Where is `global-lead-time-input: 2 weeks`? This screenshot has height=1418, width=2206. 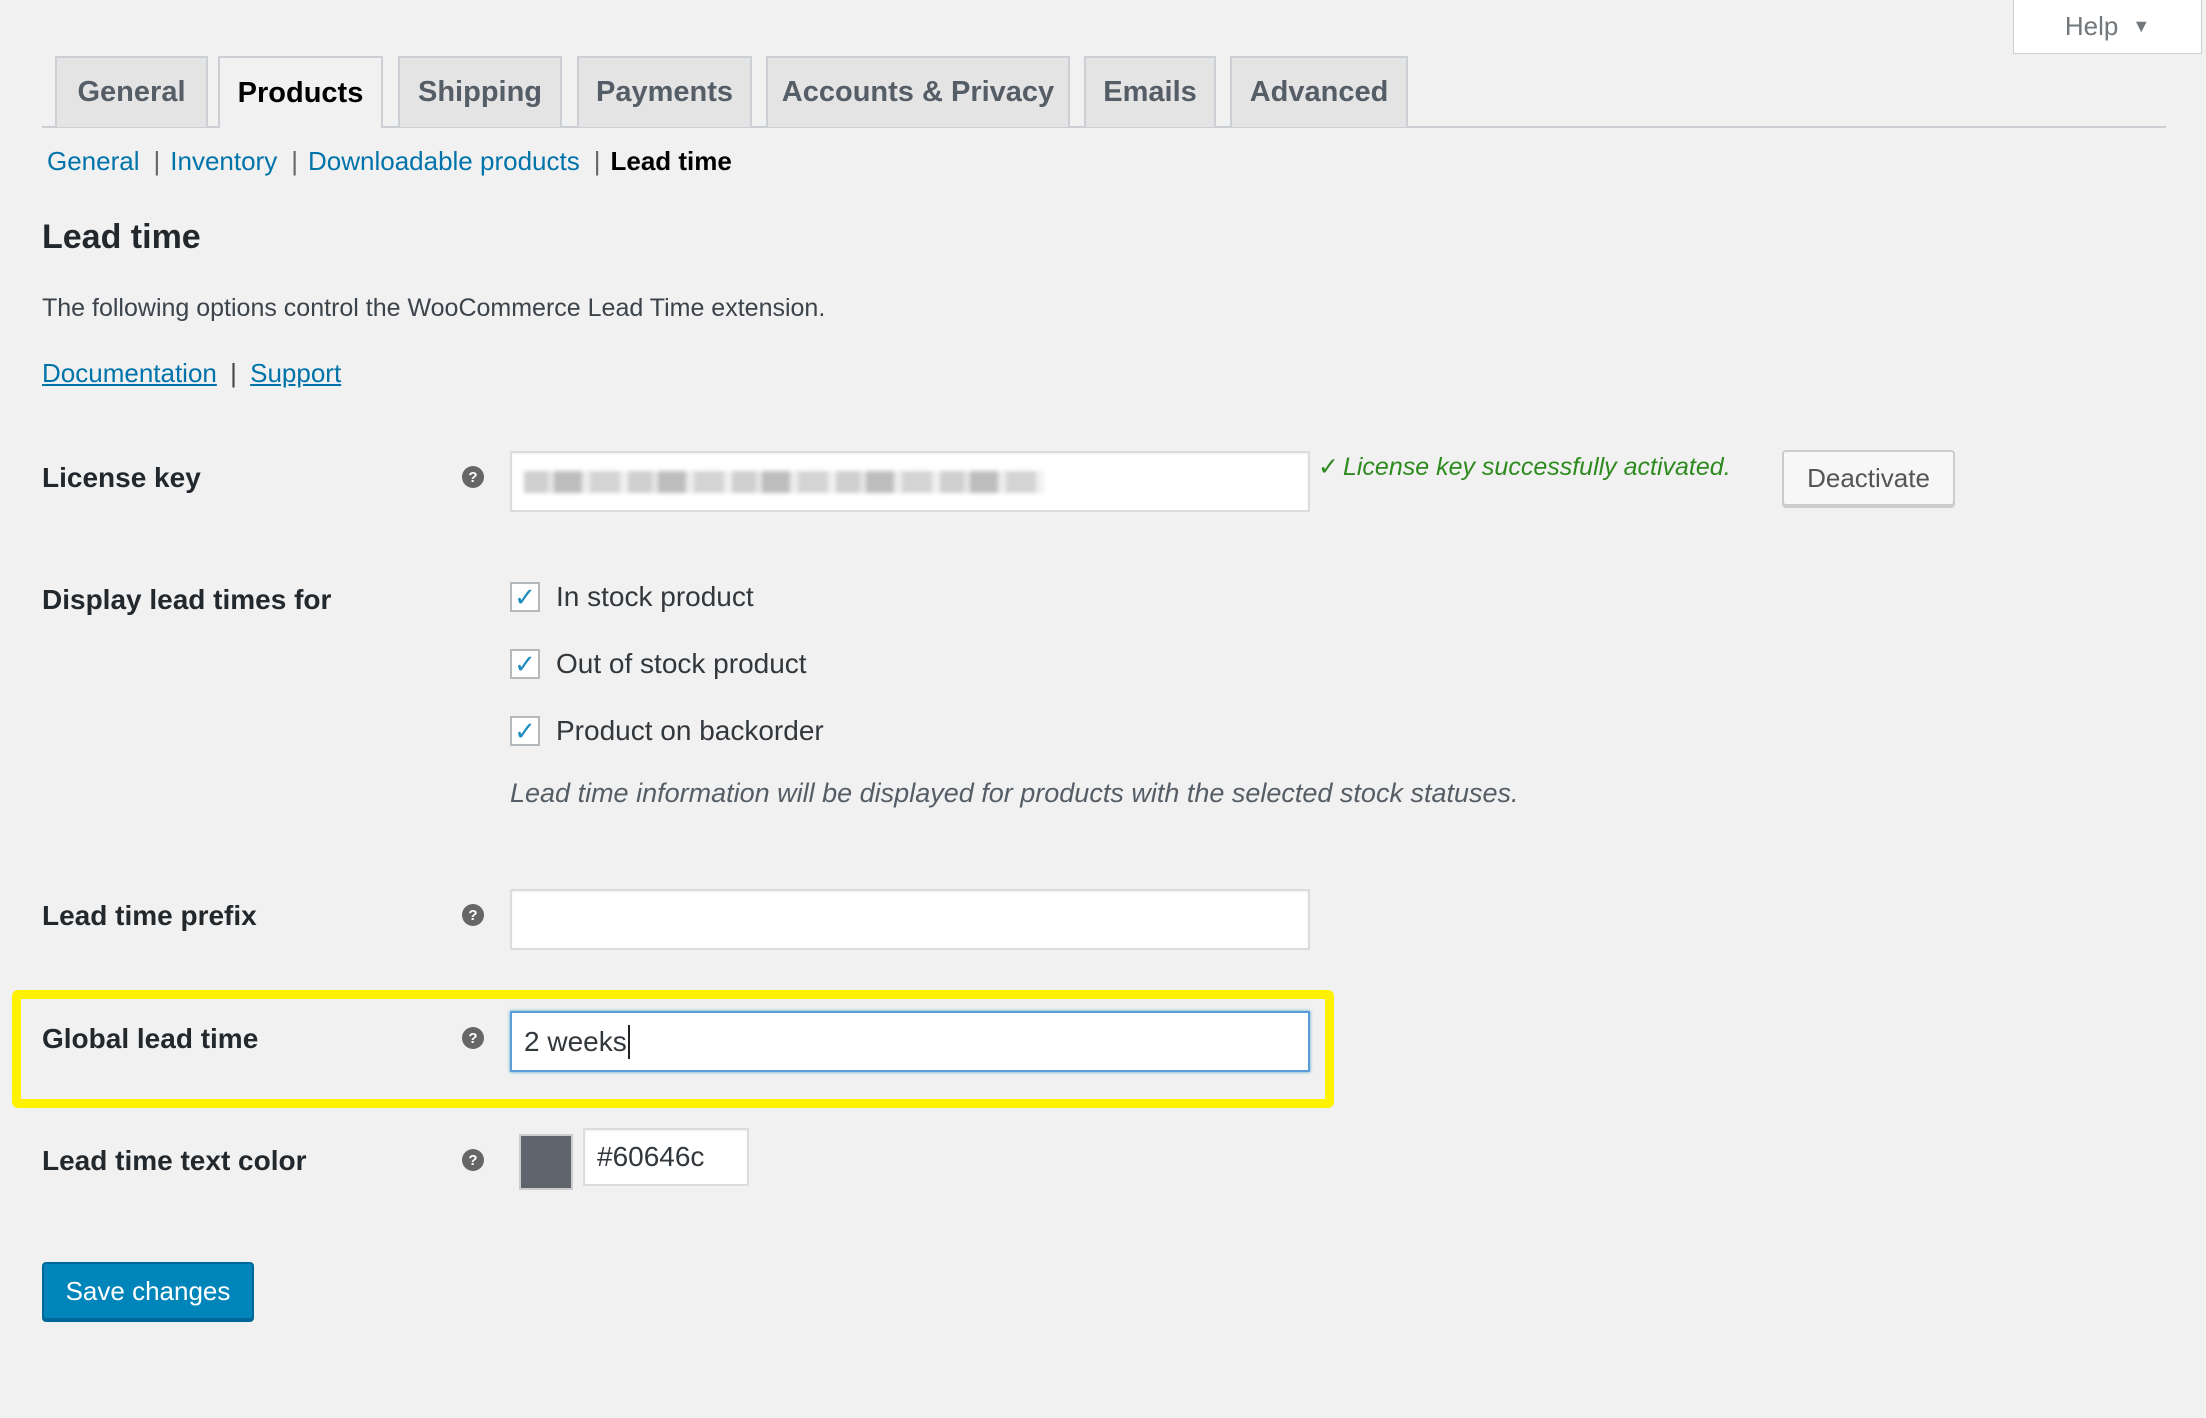 global-lead-time-input: 2 weeks is located at coordinates (910, 1041).